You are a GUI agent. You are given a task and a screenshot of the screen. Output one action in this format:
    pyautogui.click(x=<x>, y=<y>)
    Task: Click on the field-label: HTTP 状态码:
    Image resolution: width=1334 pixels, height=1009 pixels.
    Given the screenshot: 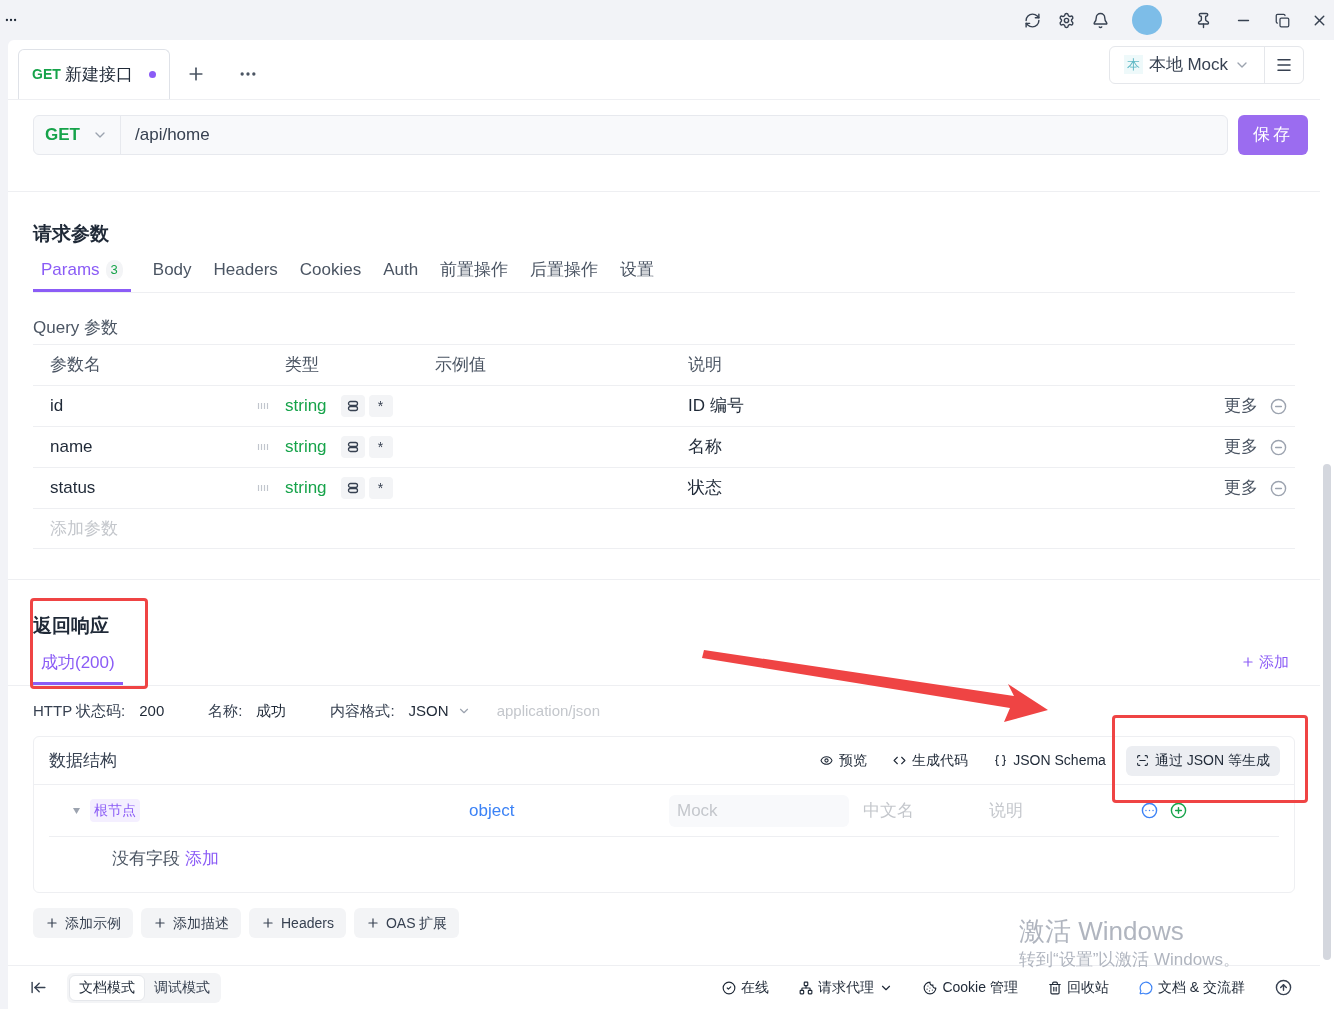 What is the action you would take?
    pyautogui.click(x=79, y=710)
    